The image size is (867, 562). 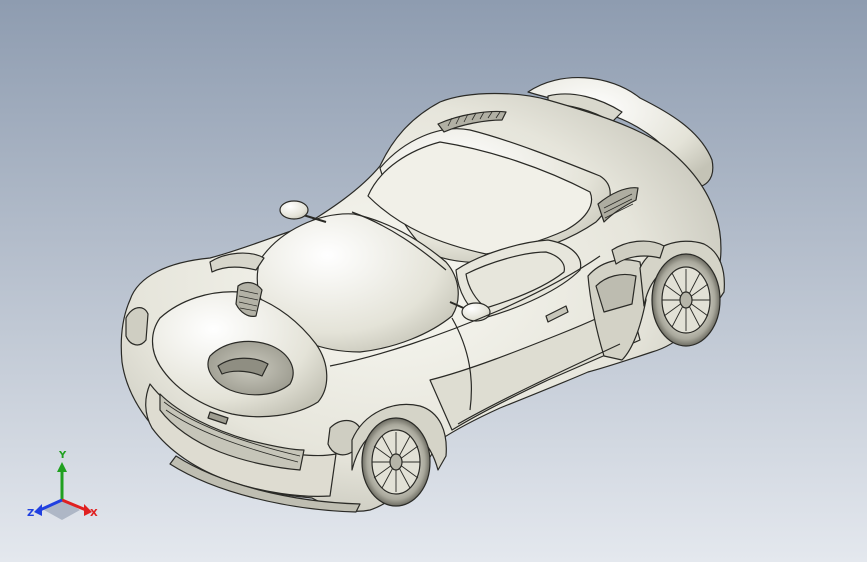 What do you see at coordinates (396, 462) in the screenshot?
I see `front-wheel` at bounding box center [396, 462].